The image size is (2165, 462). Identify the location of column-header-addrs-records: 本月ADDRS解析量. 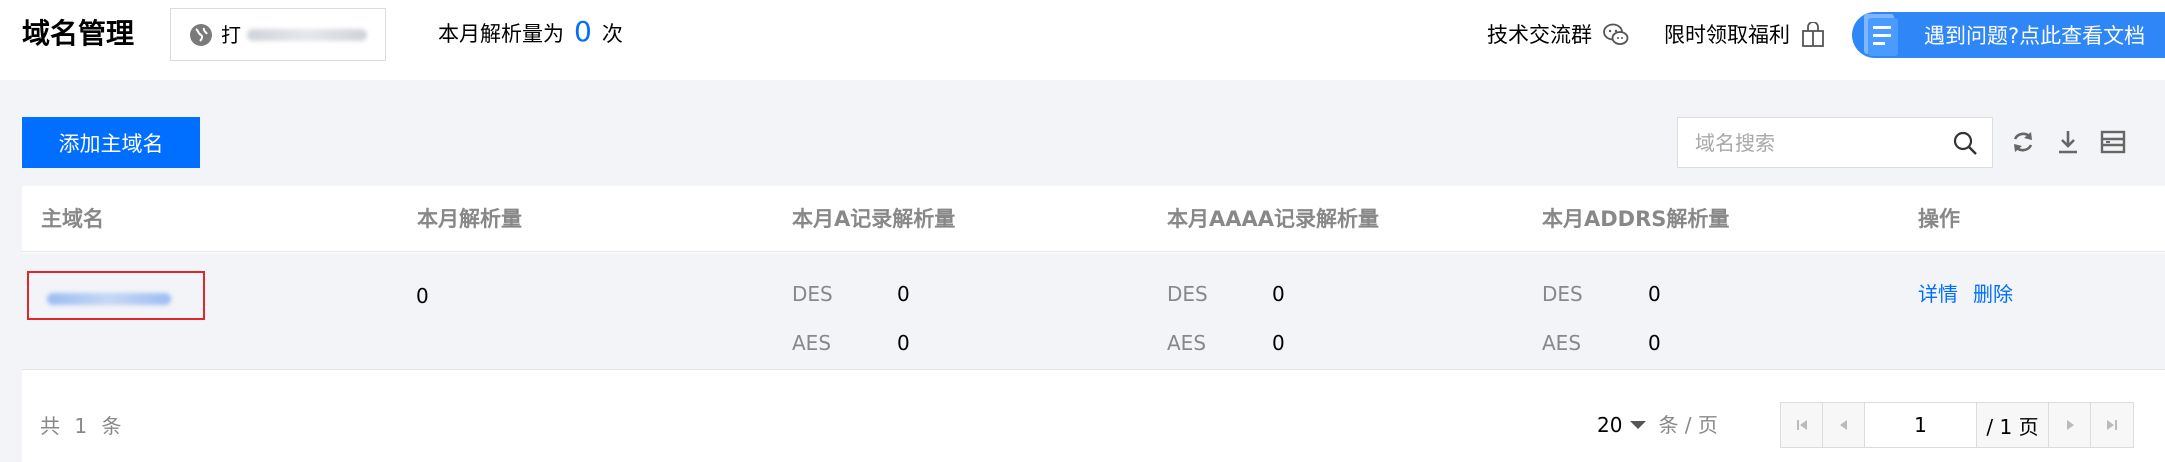
(1636, 219).